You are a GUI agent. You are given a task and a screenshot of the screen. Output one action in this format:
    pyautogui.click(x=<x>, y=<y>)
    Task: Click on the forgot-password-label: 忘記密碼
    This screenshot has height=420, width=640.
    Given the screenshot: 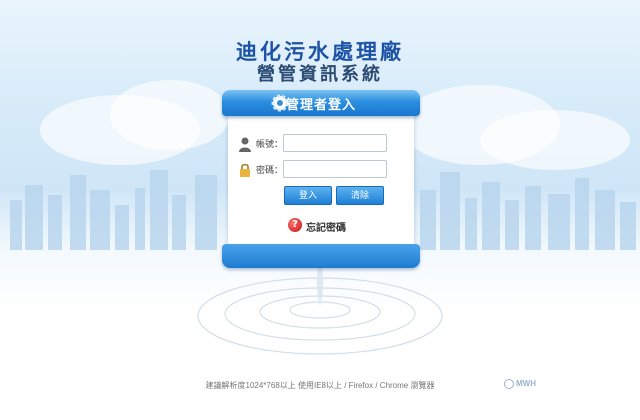 What is the action you would take?
    pyautogui.click(x=326, y=228)
    